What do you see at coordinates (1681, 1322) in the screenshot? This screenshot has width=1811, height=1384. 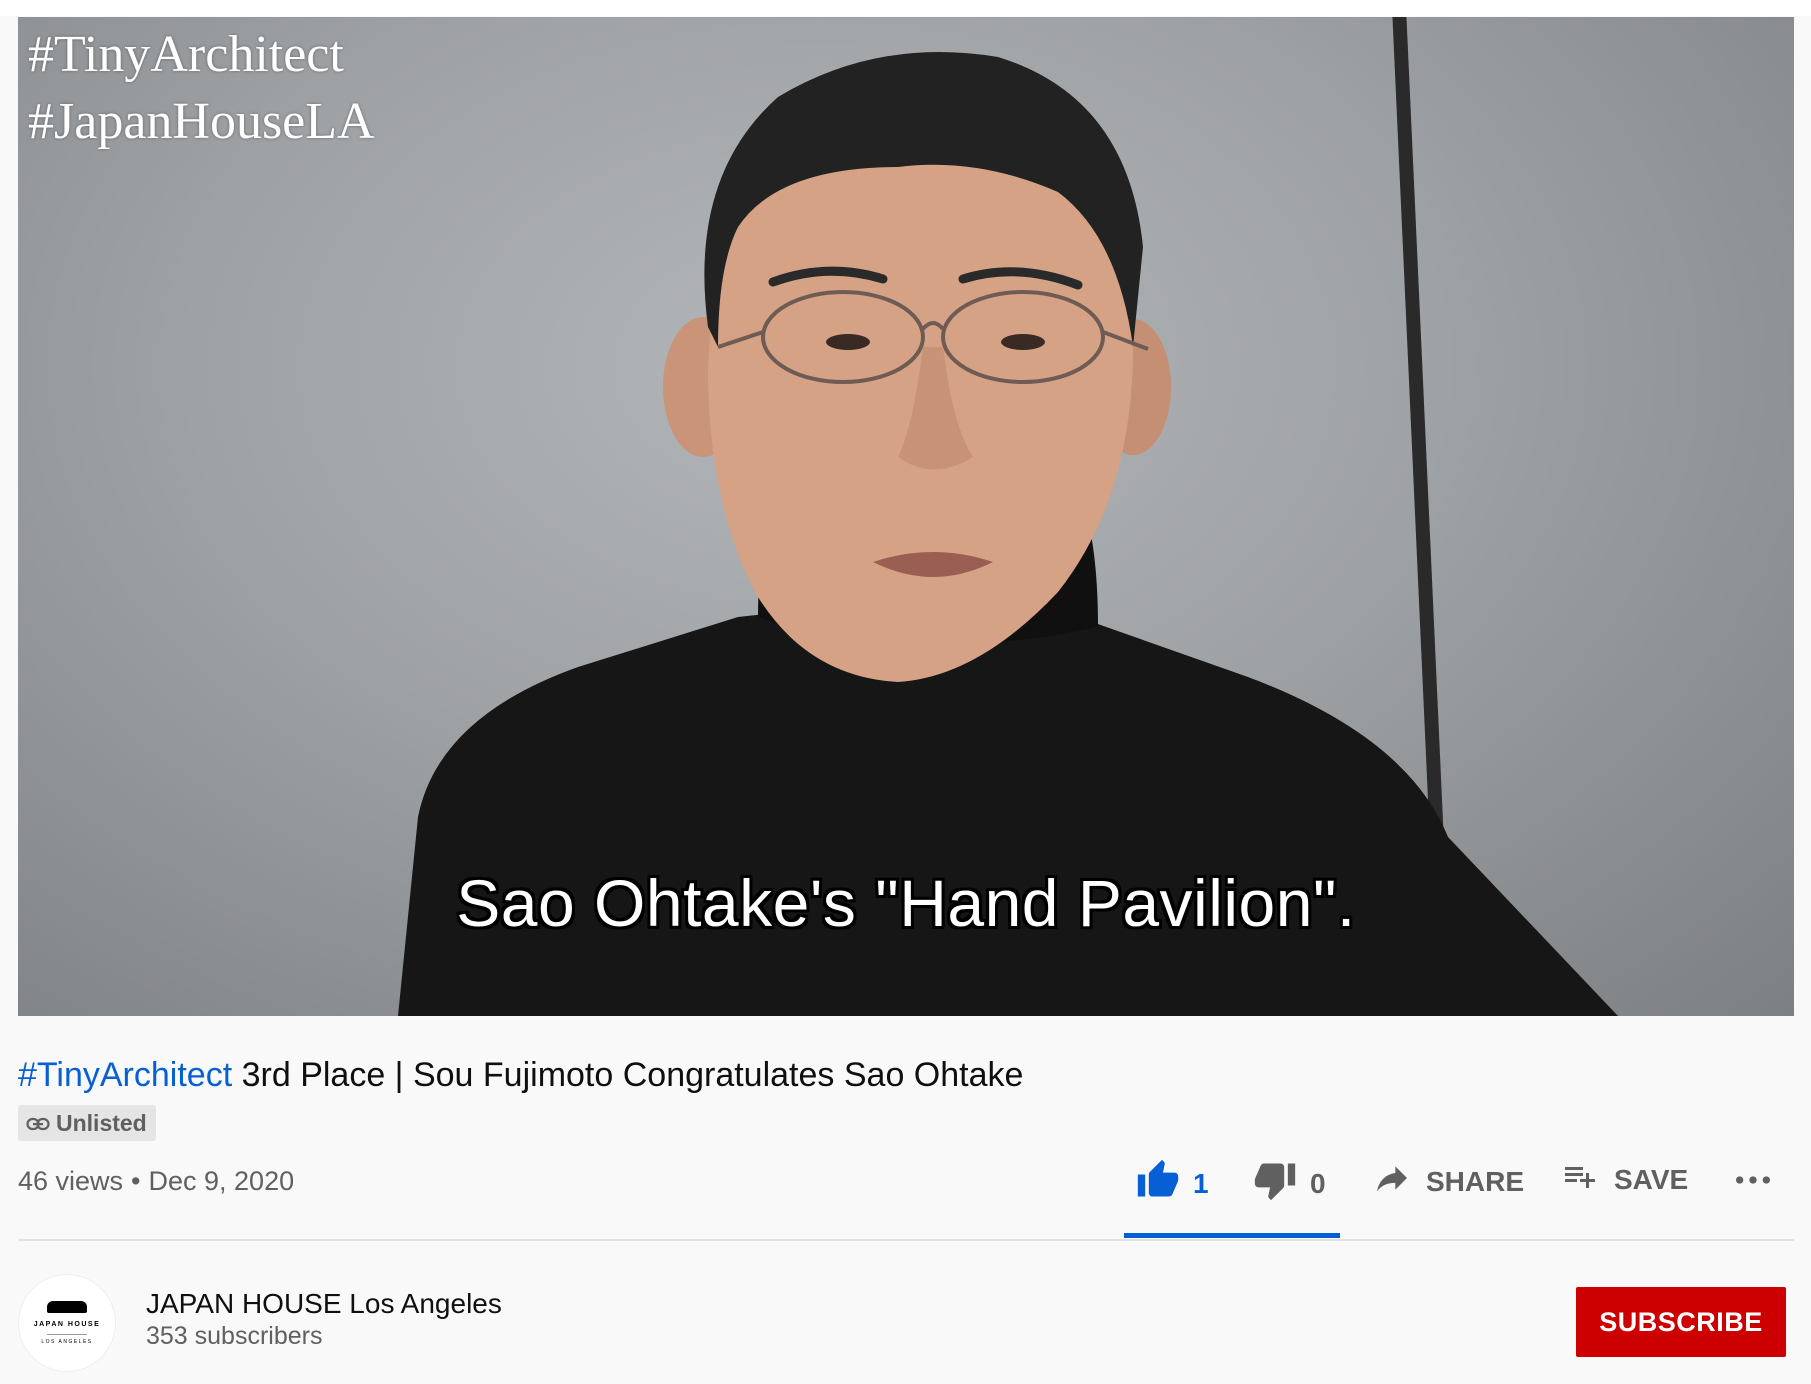 I see `subscribe-button: SUBSCRIBE` at bounding box center [1681, 1322].